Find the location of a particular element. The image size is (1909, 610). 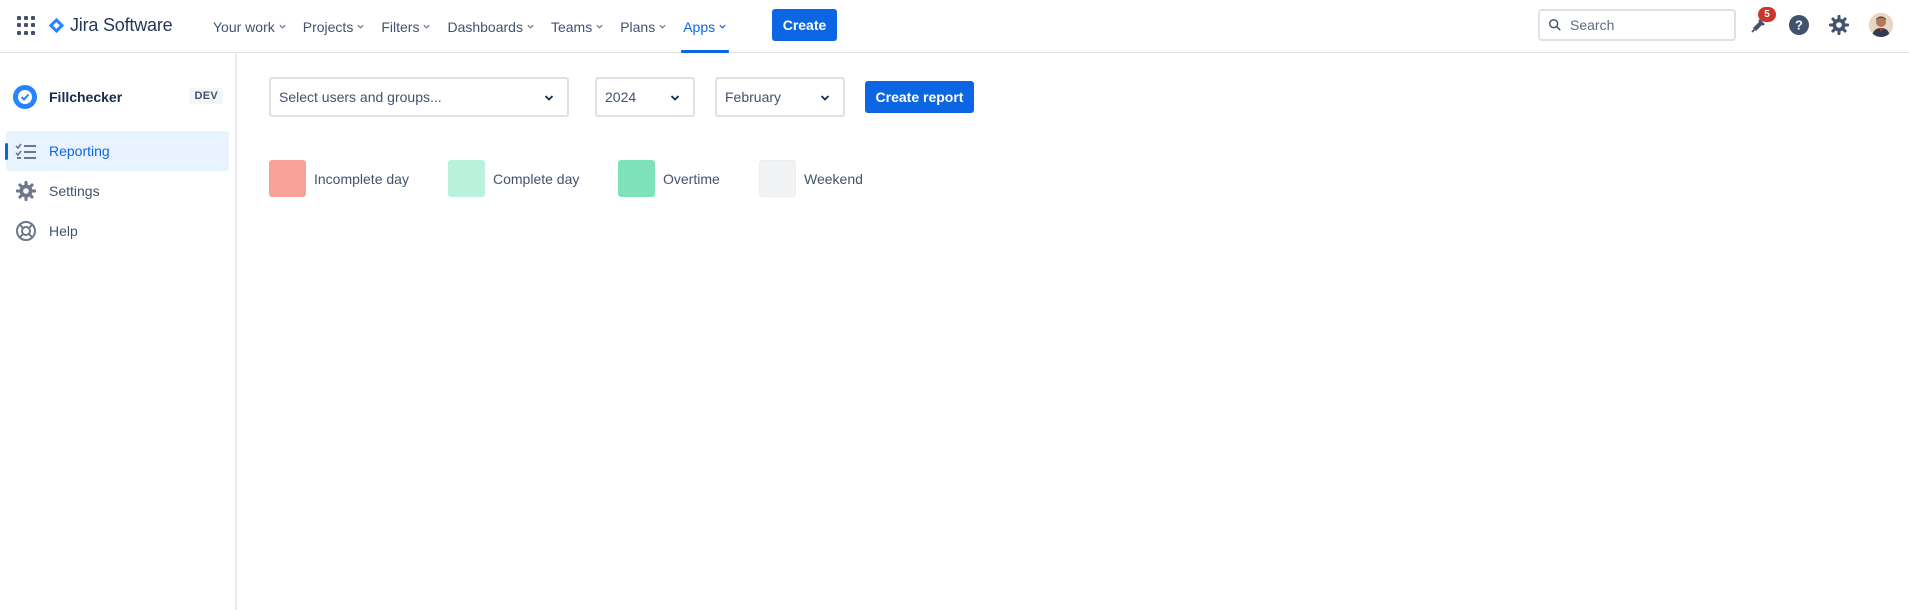

jira-logo-icon is located at coordinates (56, 25).